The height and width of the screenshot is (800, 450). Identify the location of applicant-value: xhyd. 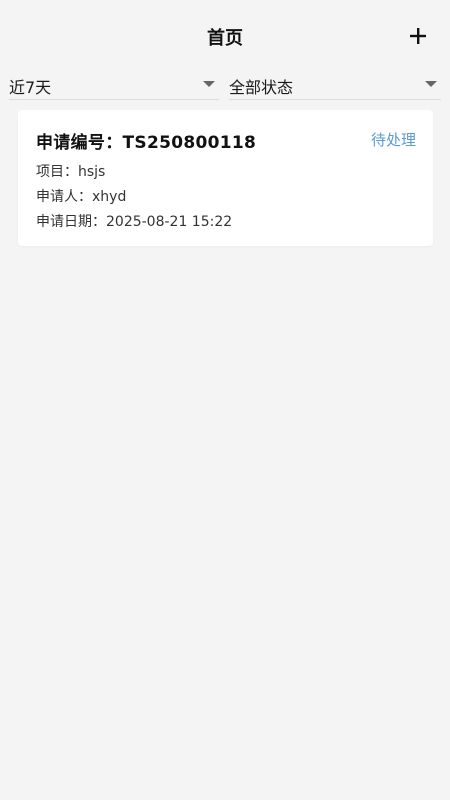
(109, 197).